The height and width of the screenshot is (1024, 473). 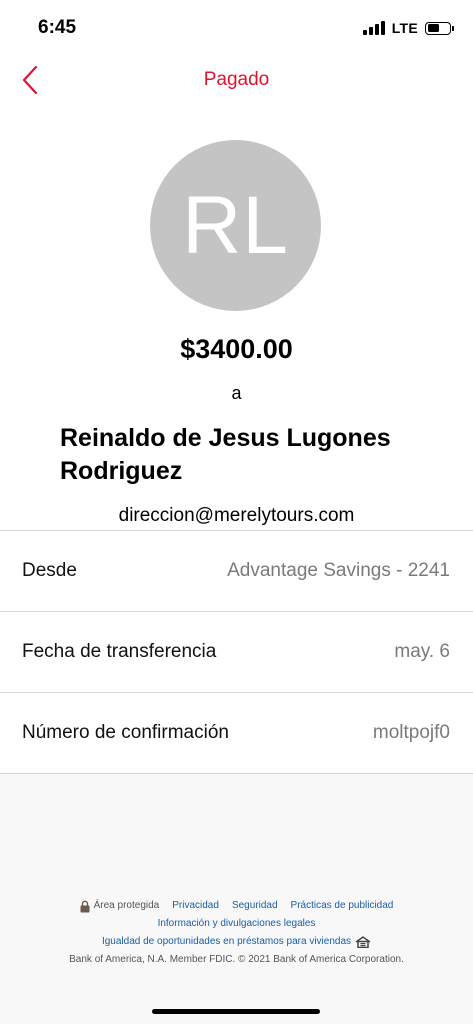 I want to click on signal-icon, so click(x=373, y=28).